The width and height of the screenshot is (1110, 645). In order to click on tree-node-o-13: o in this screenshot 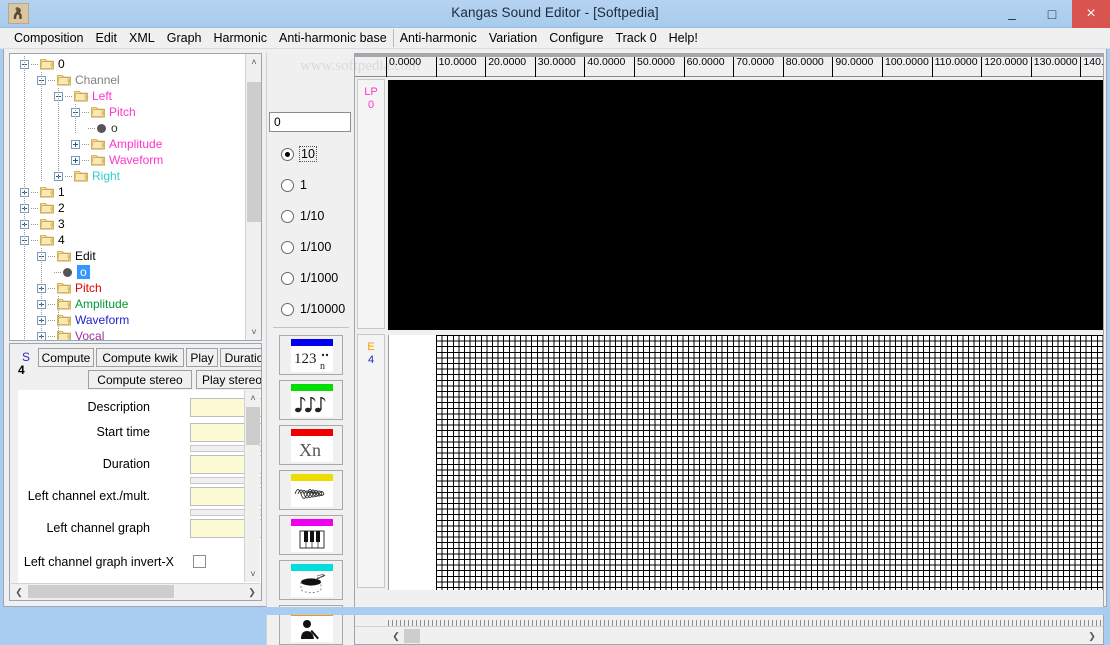, I will do `click(72, 272)`.